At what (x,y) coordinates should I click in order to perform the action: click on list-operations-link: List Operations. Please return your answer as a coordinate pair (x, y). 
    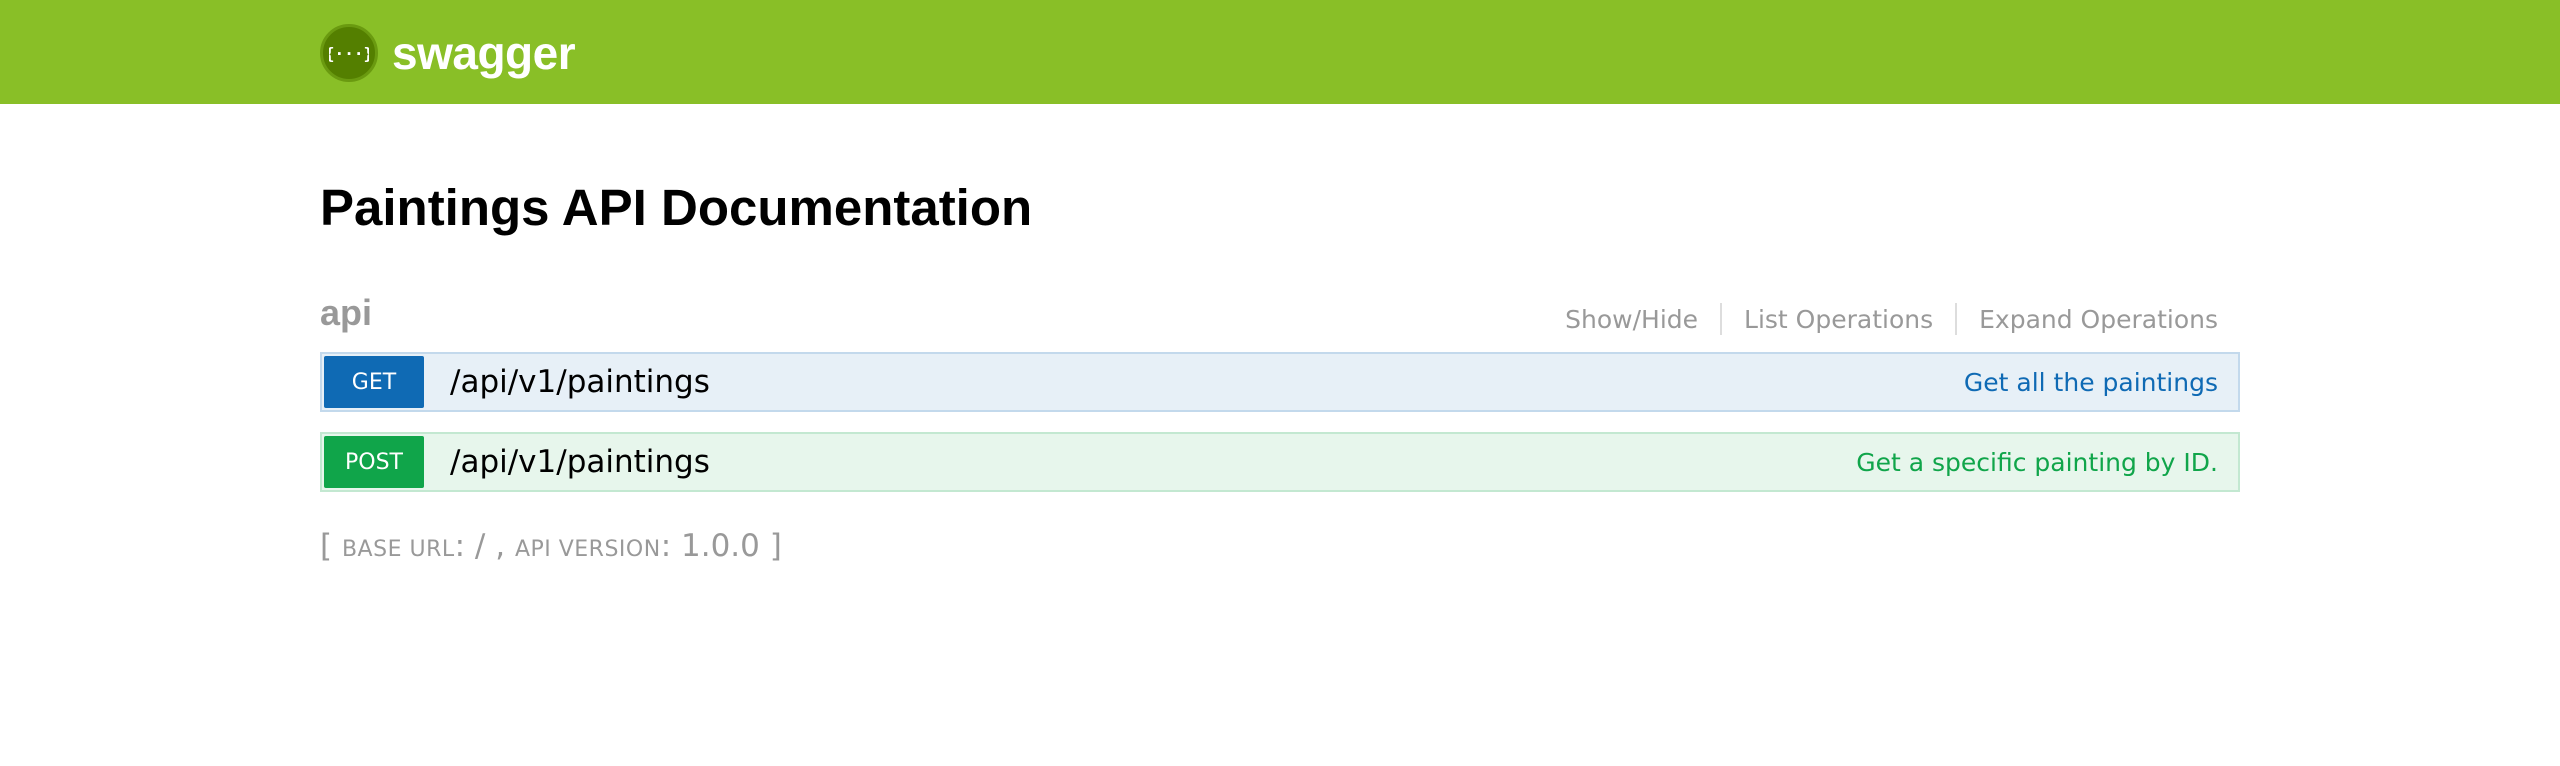
    Looking at the image, I should click on (1838, 319).